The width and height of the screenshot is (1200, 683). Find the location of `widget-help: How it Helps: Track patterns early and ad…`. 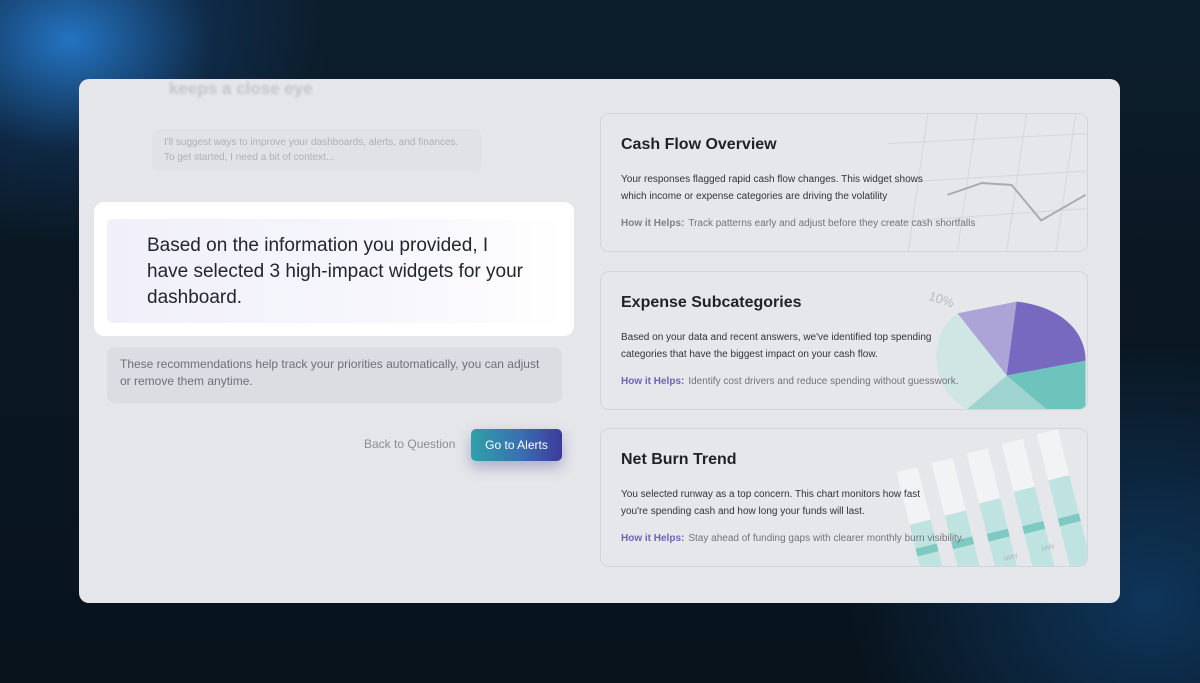

widget-help: How it Helps: Track patterns early and ad… is located at coordinates (798, 223).